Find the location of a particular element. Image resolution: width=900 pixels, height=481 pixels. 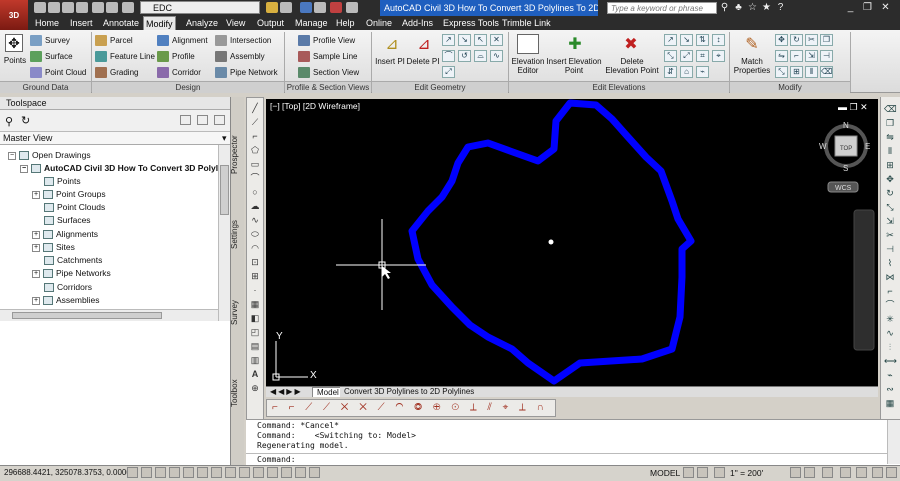

view-icon is located at coordinates (320, 7).